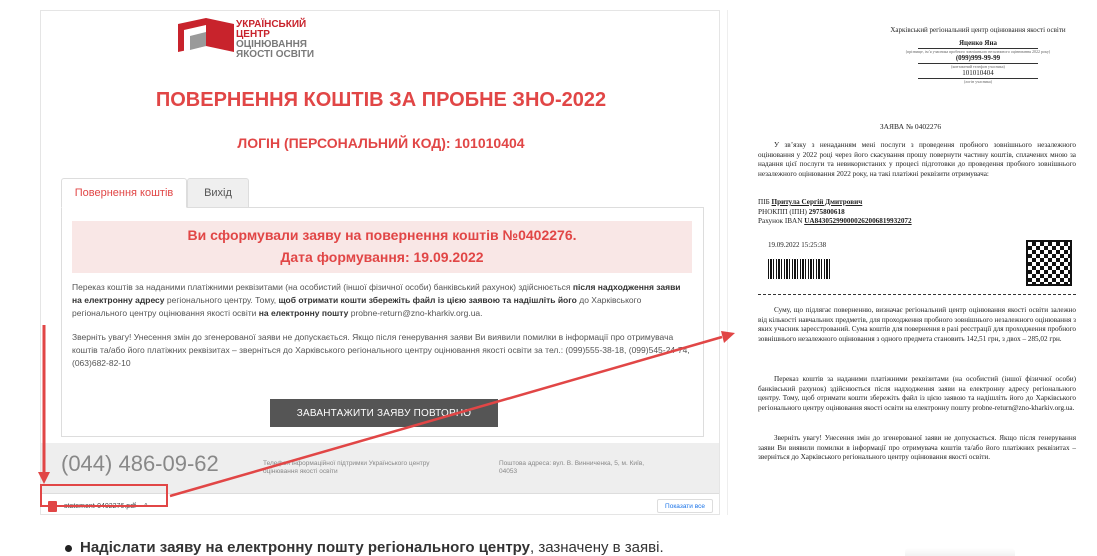  I want to click on tab-exit: Вихід, so click(218, 193).